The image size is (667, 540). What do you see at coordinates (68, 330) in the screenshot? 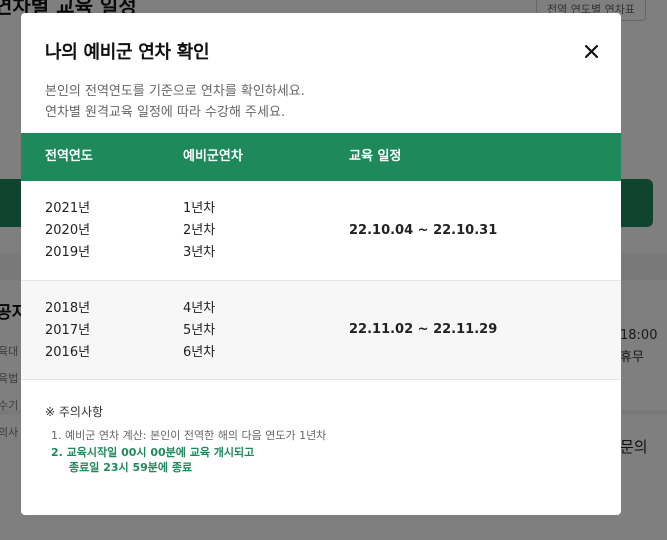
I see `year-text: 2017년` at bounding box center [68, 330].